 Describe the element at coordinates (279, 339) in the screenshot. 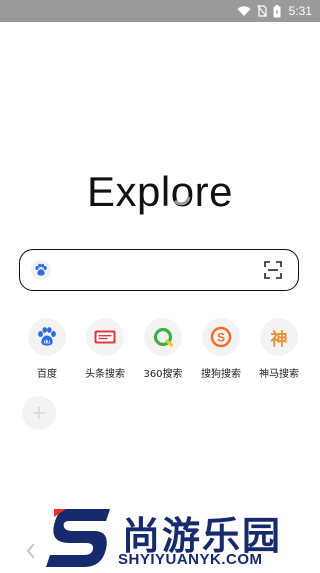

I see `shenma-glyph: 神` at that location.